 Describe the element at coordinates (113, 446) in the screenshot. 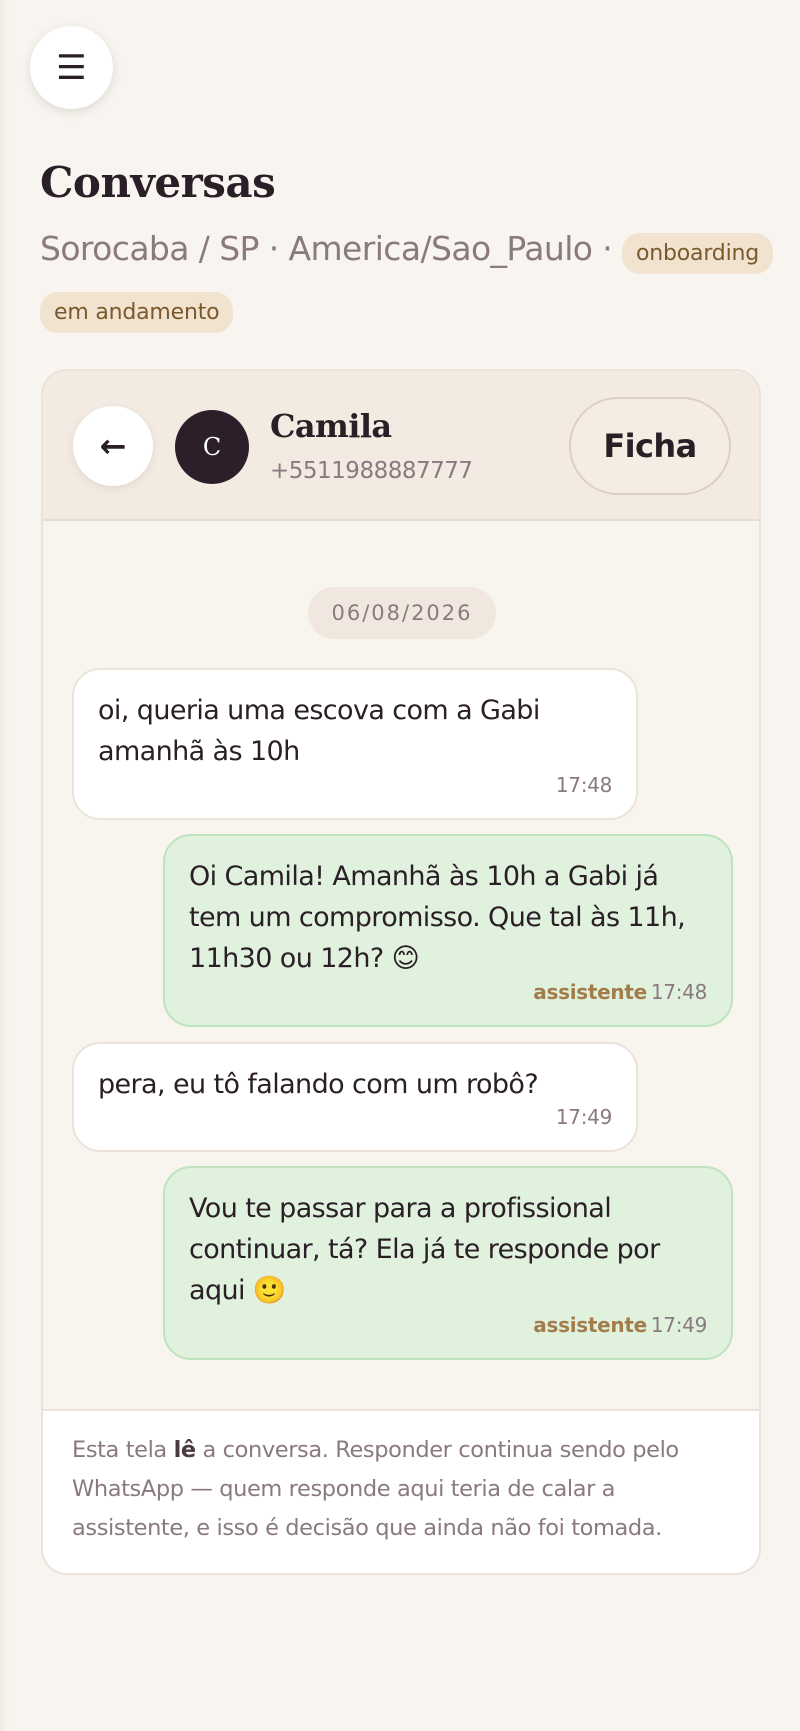

I see `arrow-left-icon: ←` at that location.